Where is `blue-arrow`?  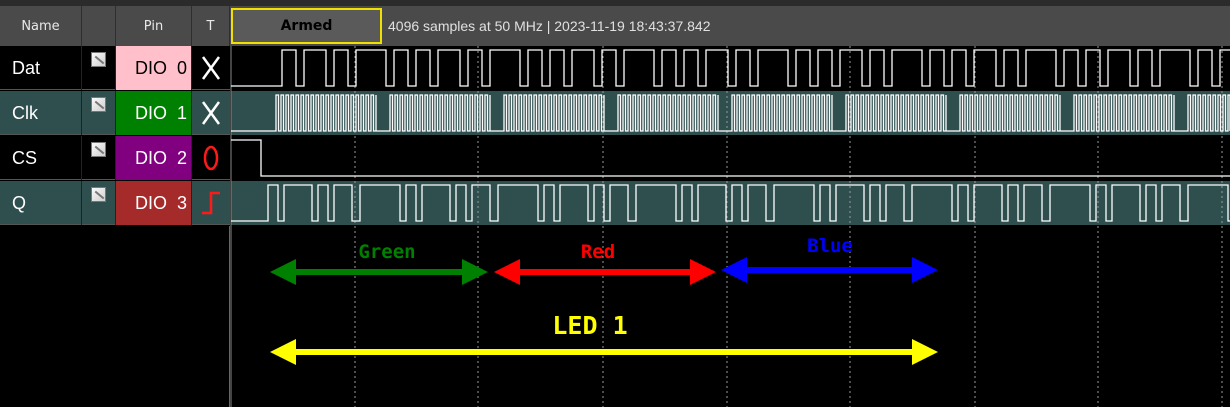 blue-arrow is located at coordinates (829, 270).